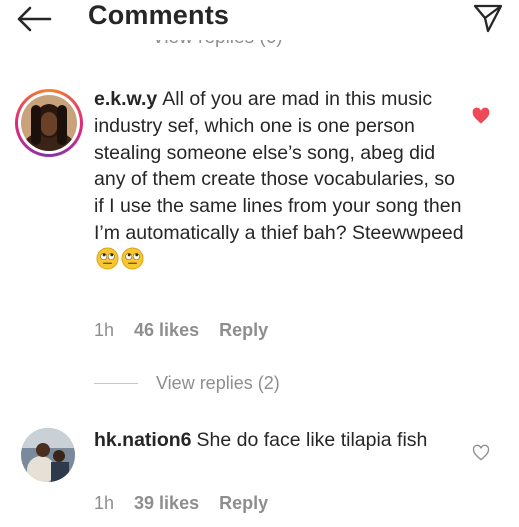 This screenshot has height=527, width=519. What do you see at coordinates (159, 15) in the screenshot?
I see `page-title: Comments` at bounding box center [159, 15].